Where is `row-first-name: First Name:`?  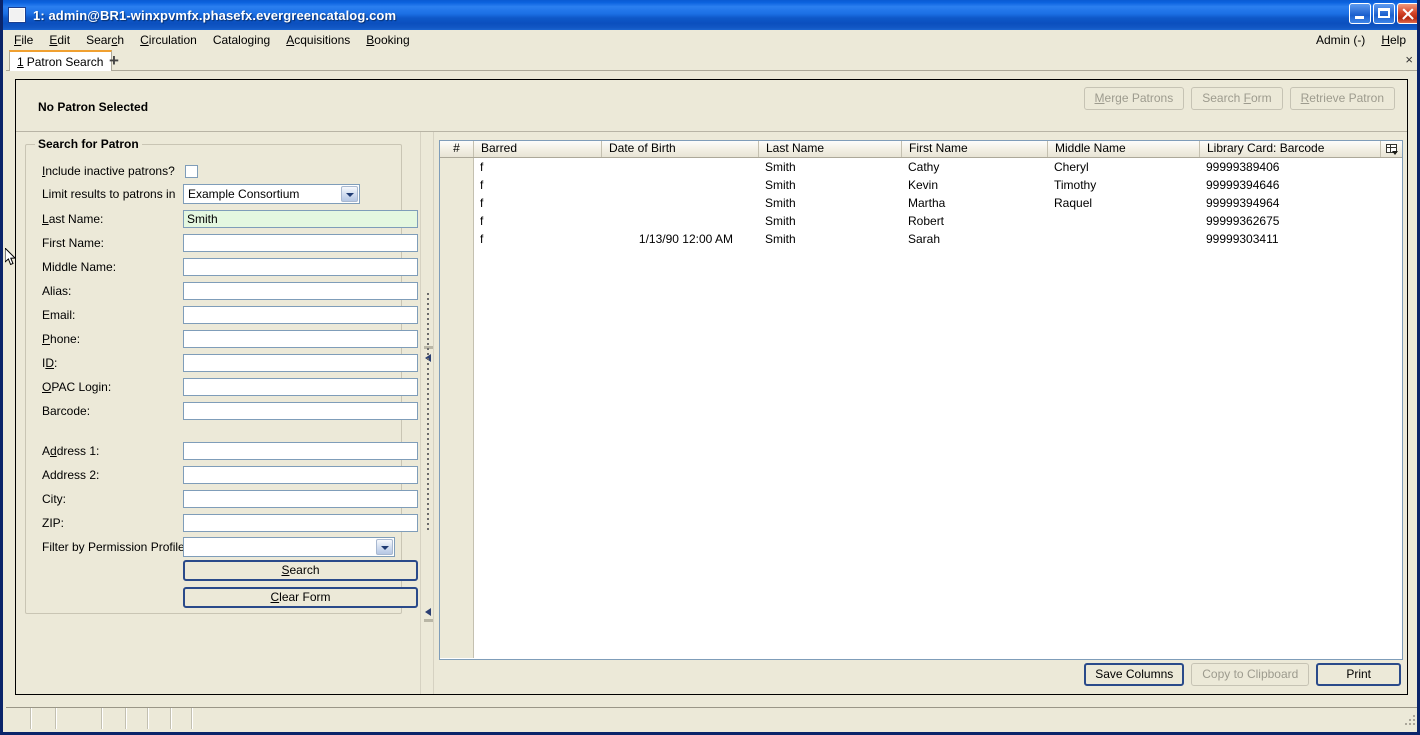
row-first-name: First Name: is located at coordinates (222, 243).